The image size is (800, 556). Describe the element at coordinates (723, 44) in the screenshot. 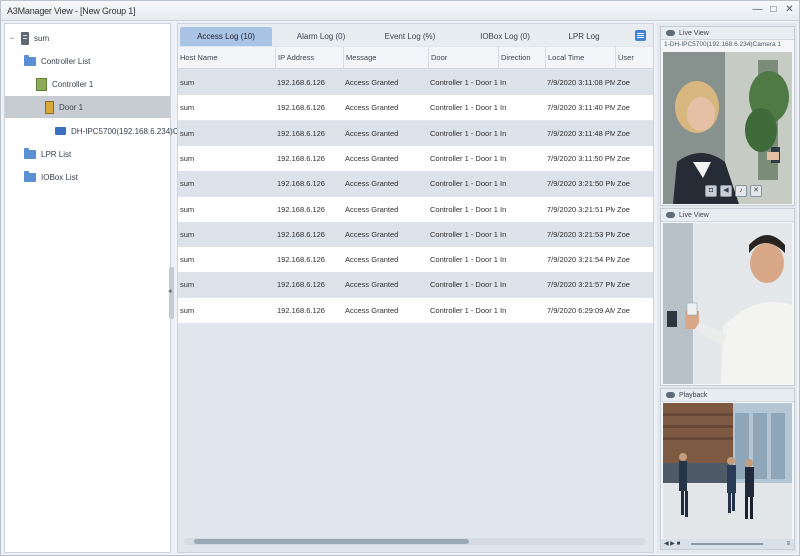

I see `camera-name: 1-DH-IPC5700(192.168.6.234)Camera 1` at that location.